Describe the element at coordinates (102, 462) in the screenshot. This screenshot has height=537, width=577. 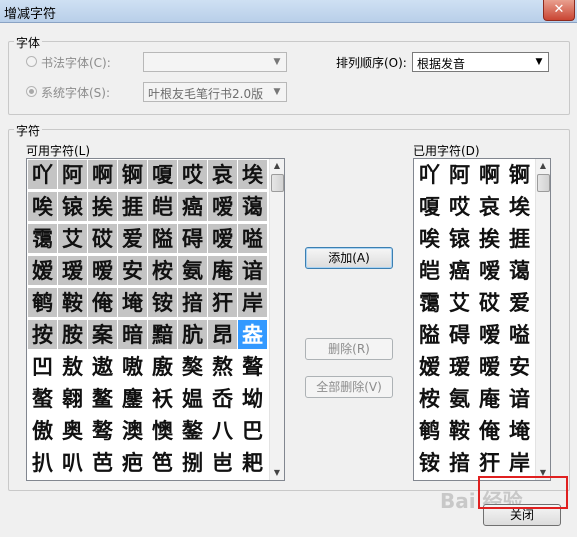
I see `char-cell: 芭` at that location.